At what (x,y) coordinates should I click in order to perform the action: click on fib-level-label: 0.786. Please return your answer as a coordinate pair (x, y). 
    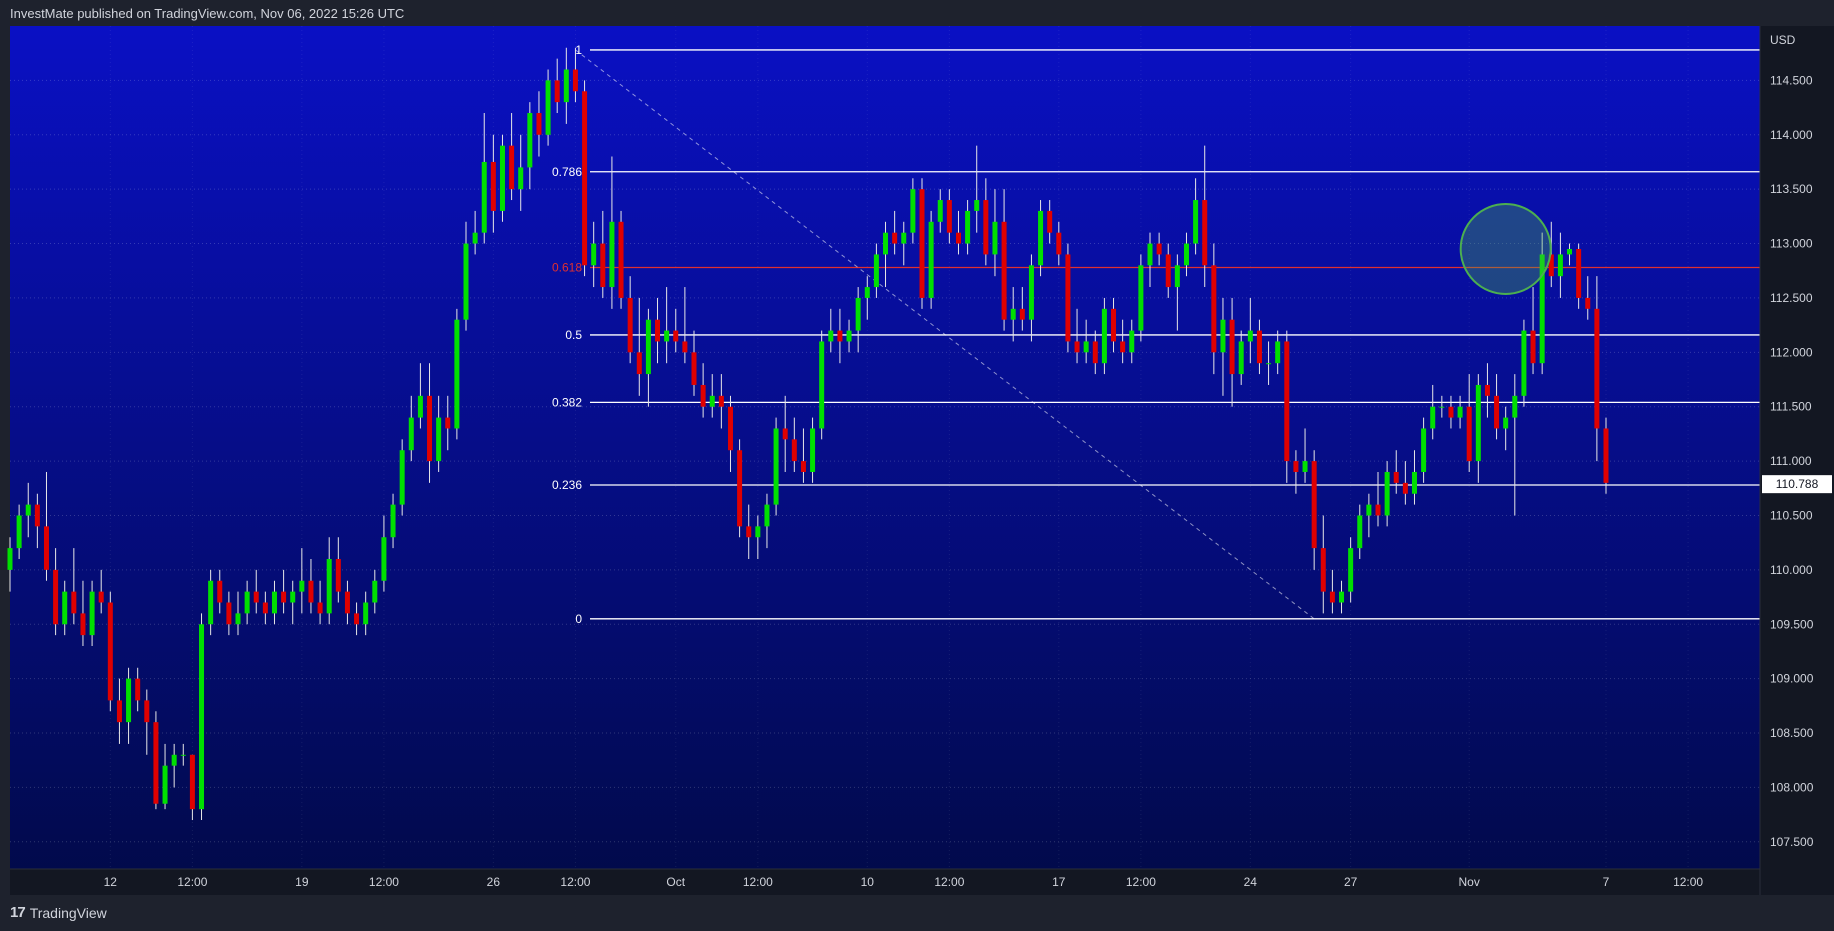
    Looking at the image, I should click on (567, 172).